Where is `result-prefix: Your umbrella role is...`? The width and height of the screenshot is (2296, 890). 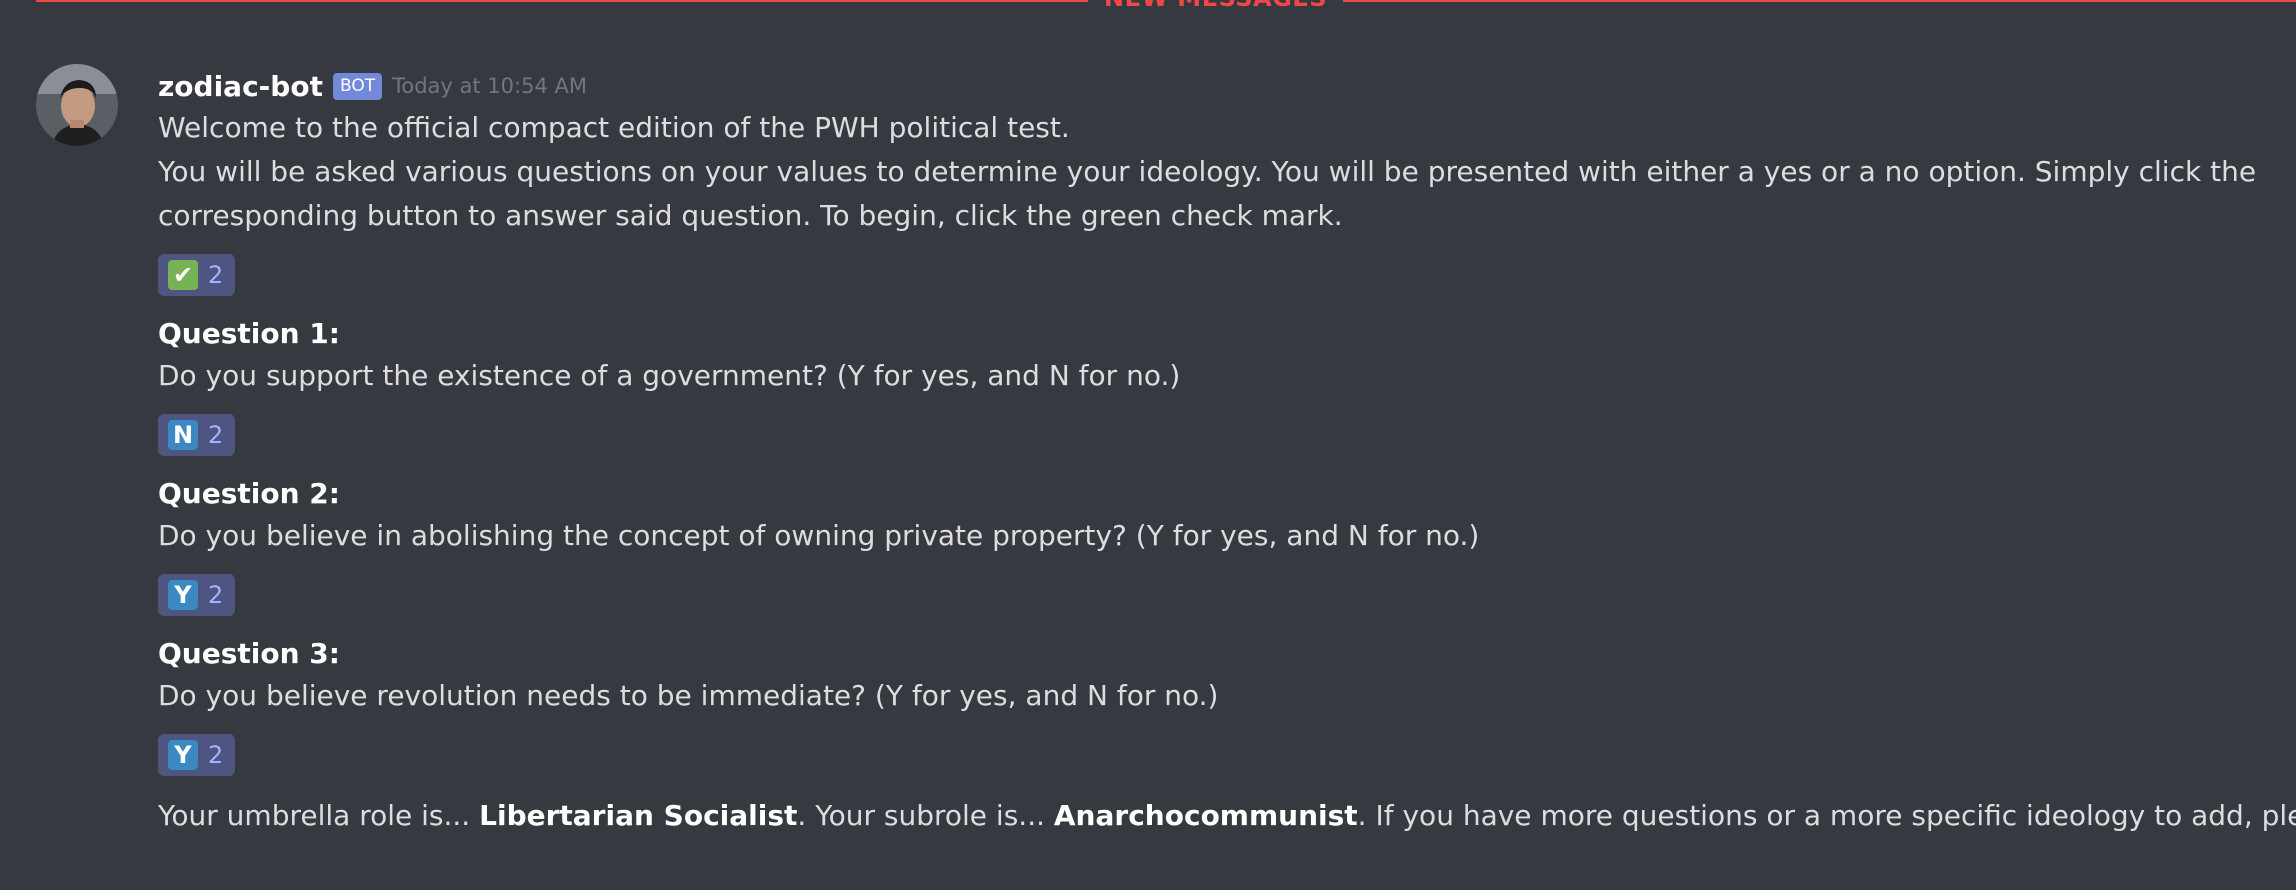 result-prefix: Your umbrella role is... is located at coordinates (319, 815).